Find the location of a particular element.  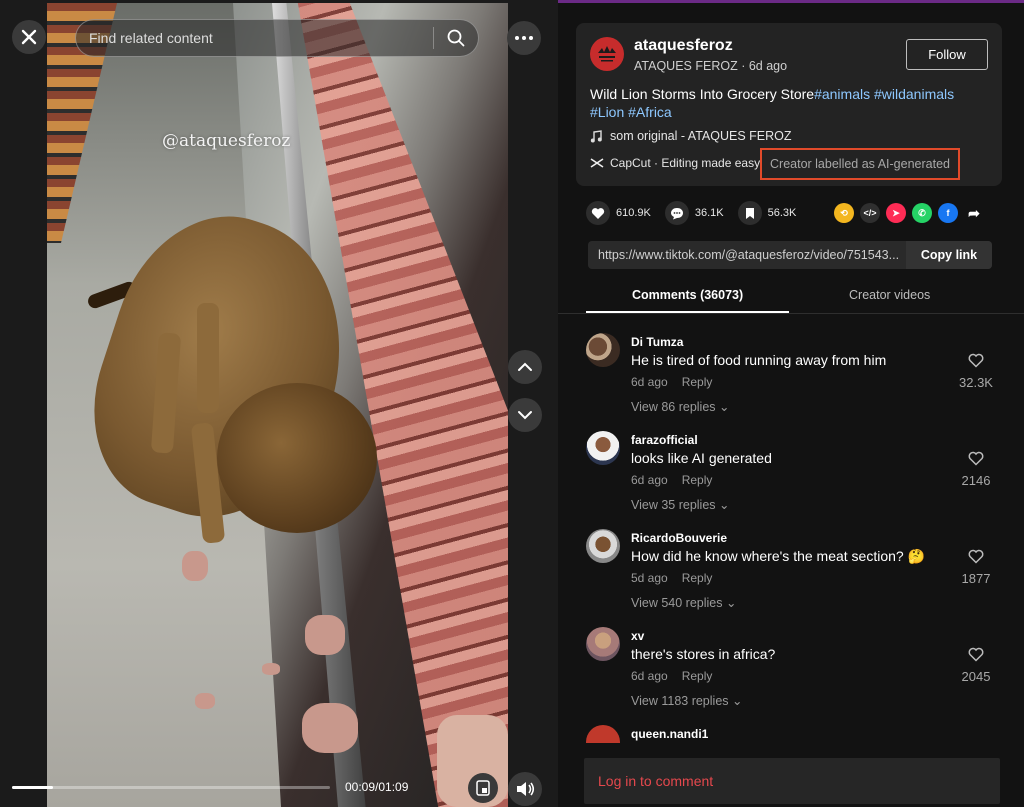

tab-comments: Comments (36073) is located at coordinates (687, 295).